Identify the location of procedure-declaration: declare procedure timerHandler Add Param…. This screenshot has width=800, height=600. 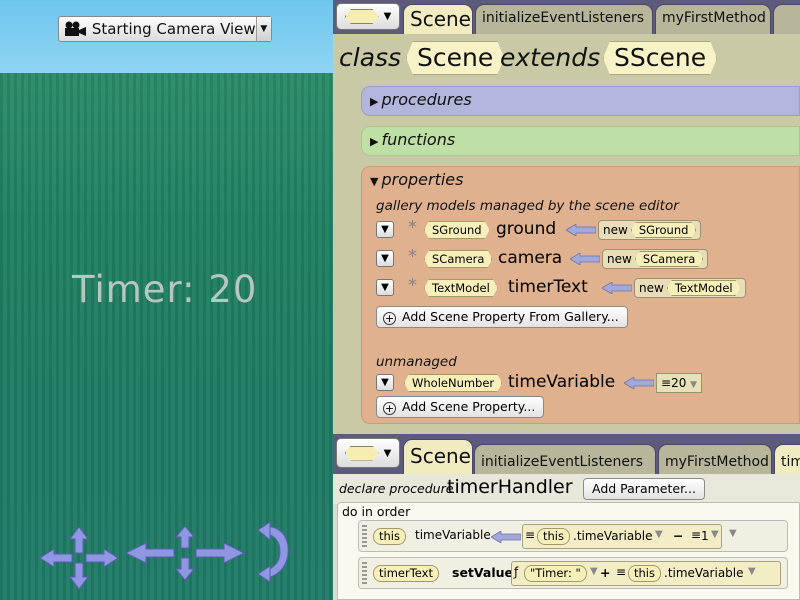
(566, 489).